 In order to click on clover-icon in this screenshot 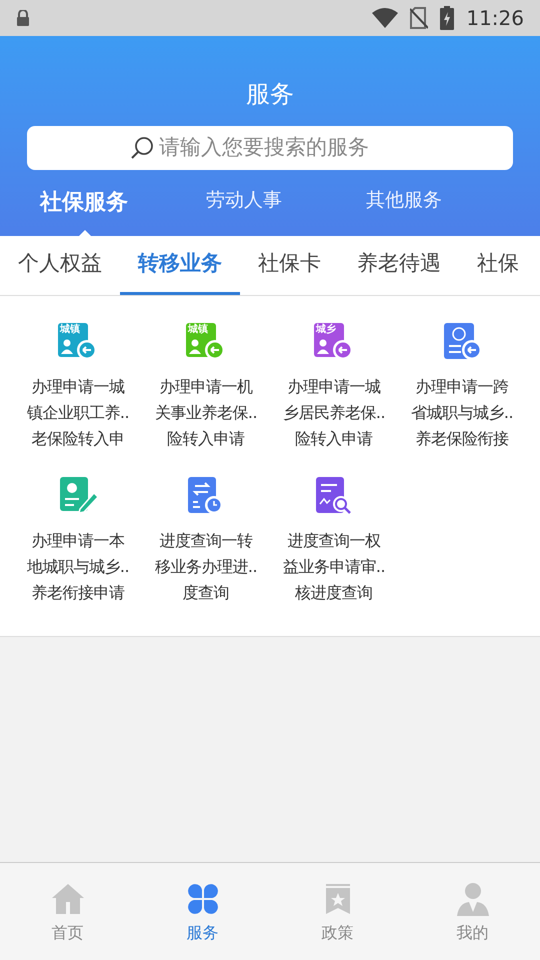, I will do `click(202, 899)`.